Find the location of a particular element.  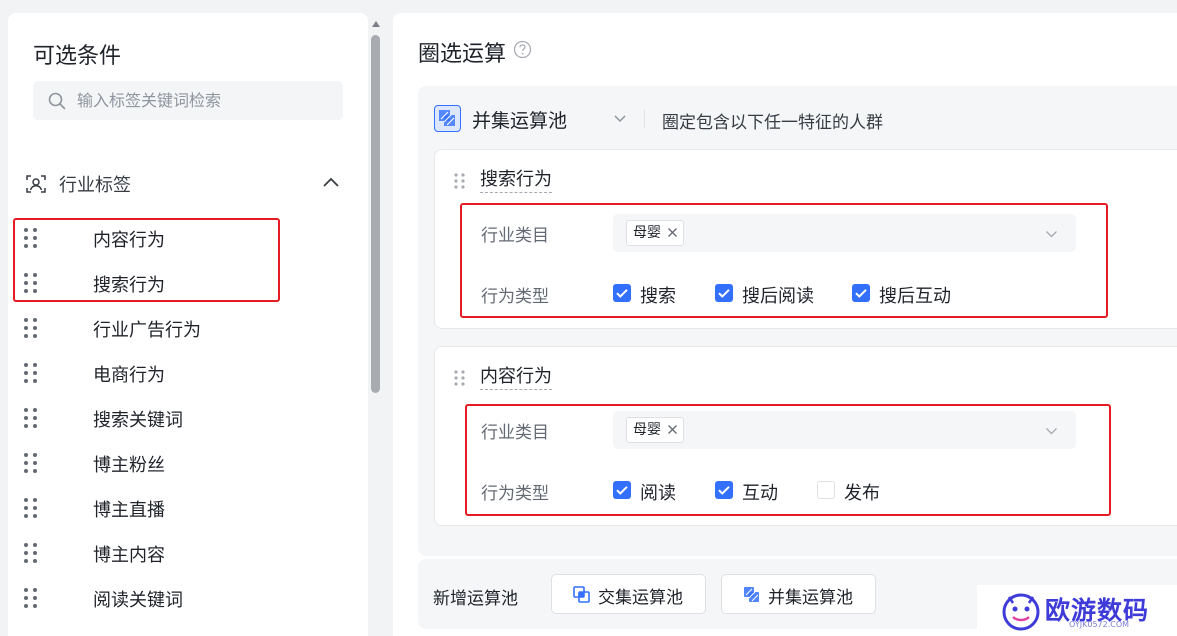

tag-item-label: 博主粉丝 is located at coordinates (129, 465).